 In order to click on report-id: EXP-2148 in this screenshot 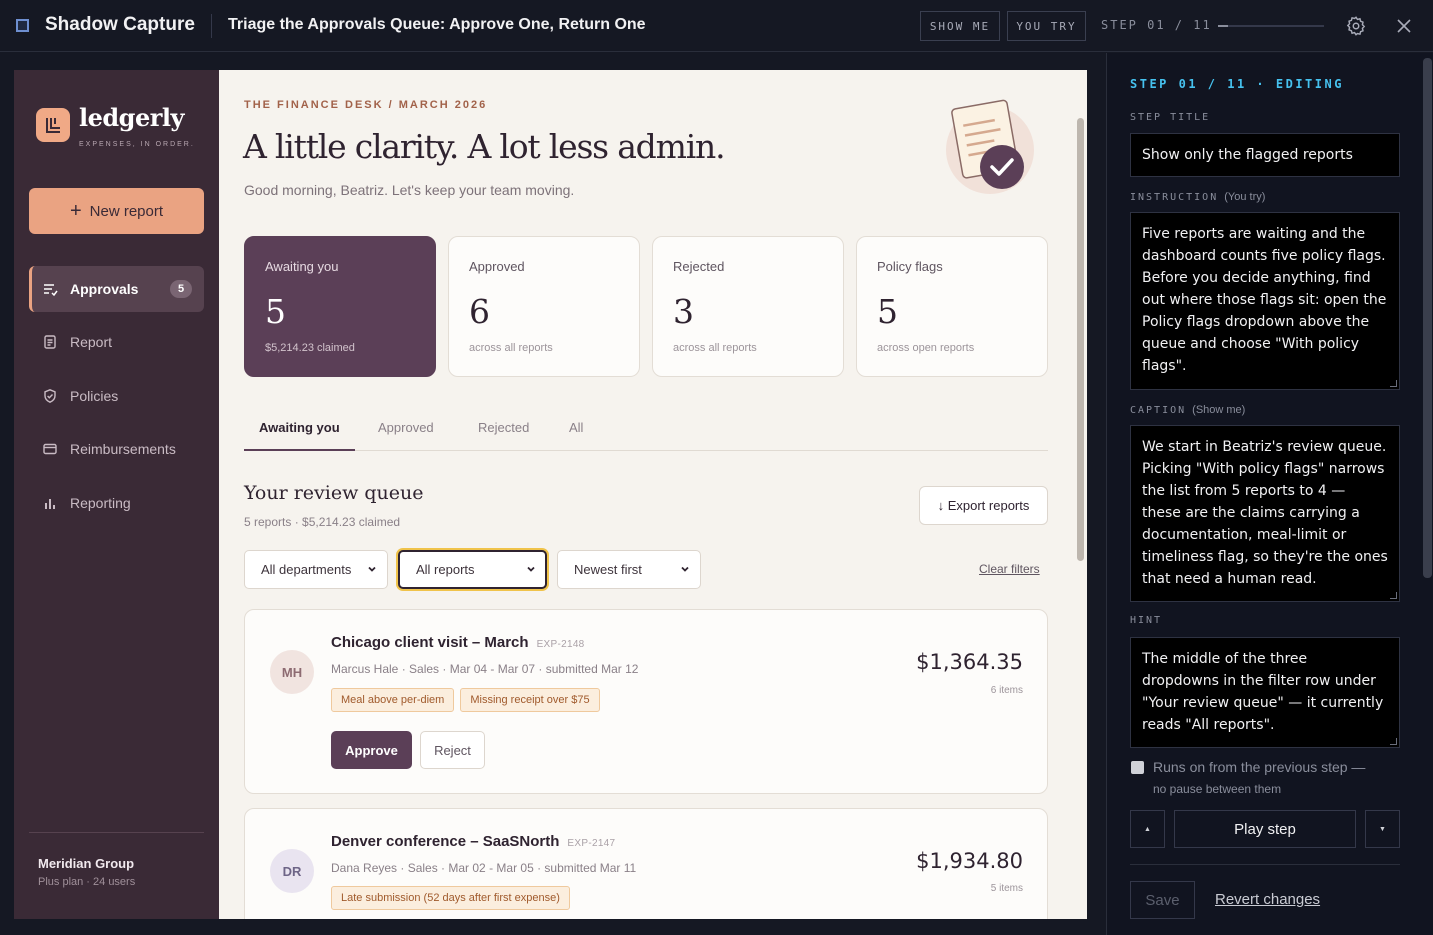, I will do `click(560, 644)`.